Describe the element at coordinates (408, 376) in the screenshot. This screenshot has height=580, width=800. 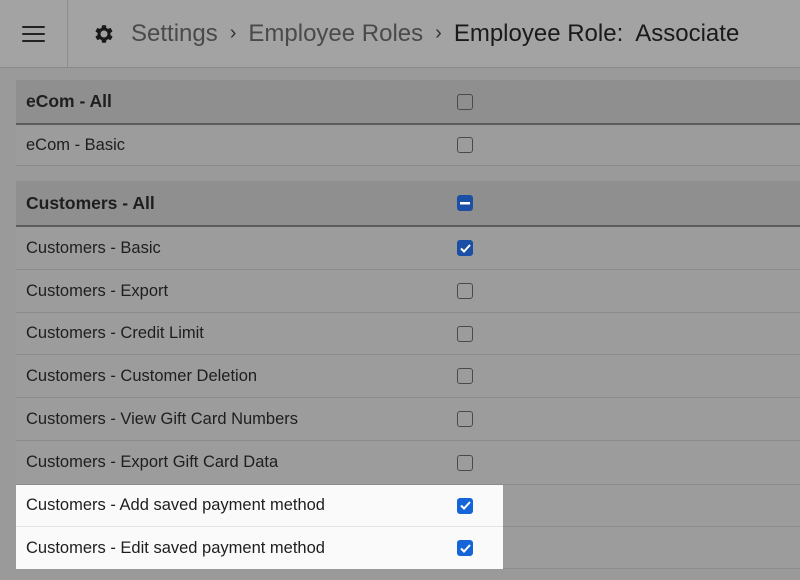
I see `list-item: Customers - Customer Deletion` at that location.